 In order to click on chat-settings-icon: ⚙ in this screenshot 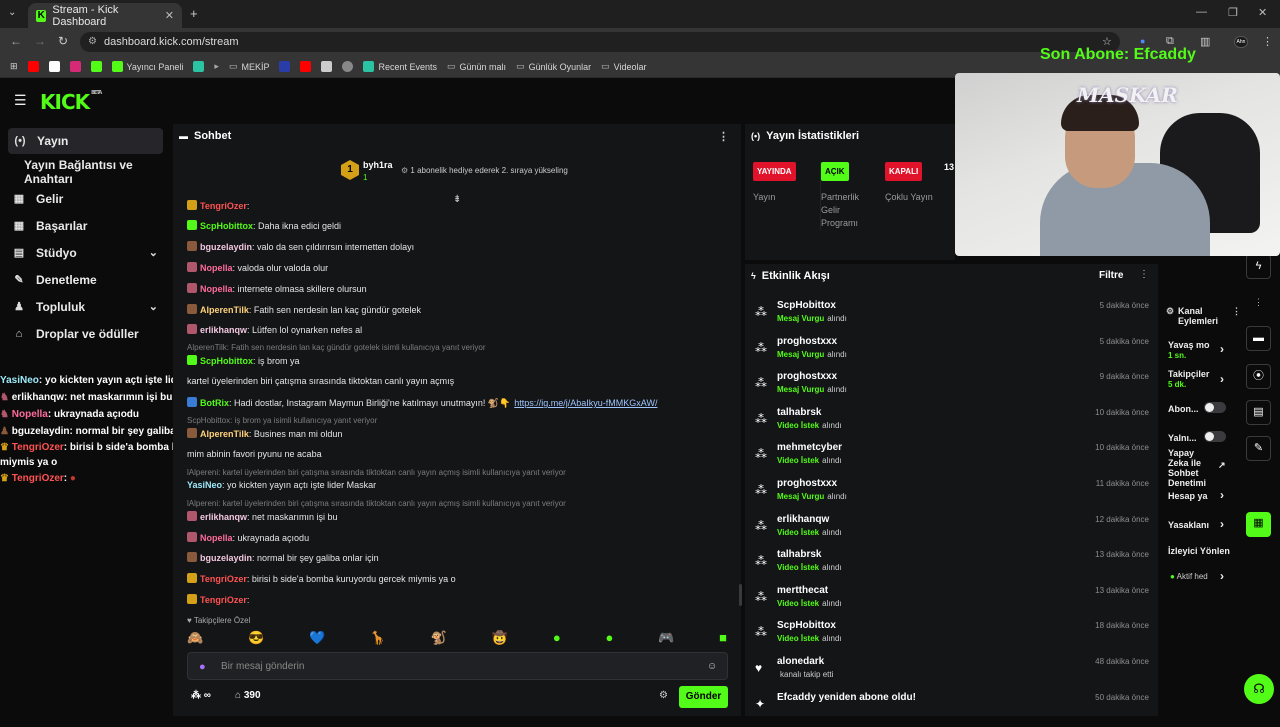, I will do `click(663, 695)`.